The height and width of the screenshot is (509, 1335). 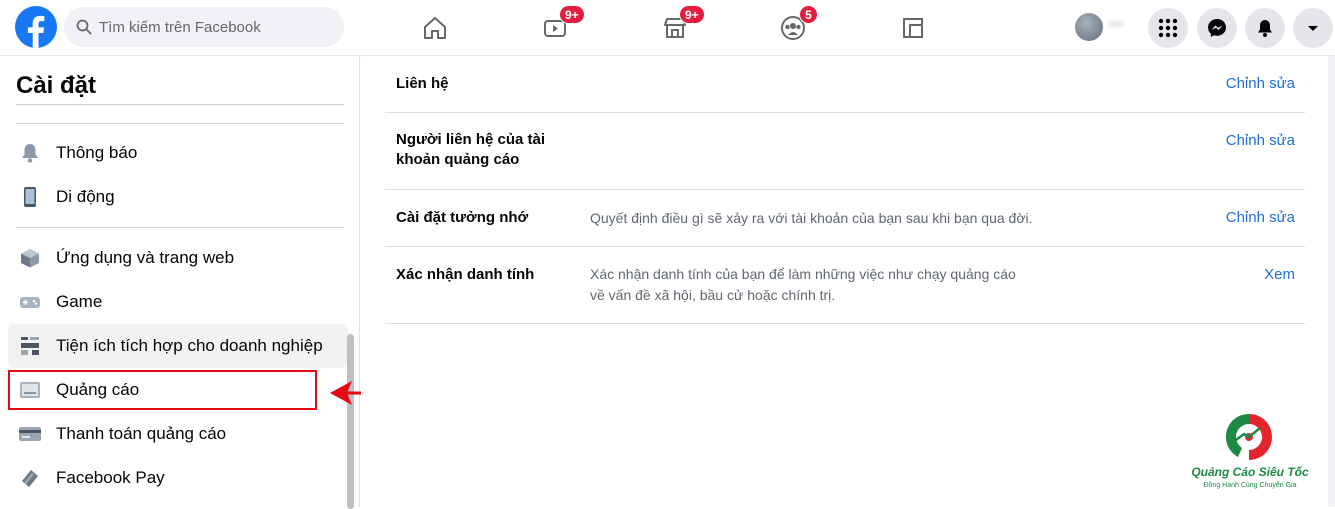 I want to click on row-label: Liên hệ, so click(x=422, y=83).